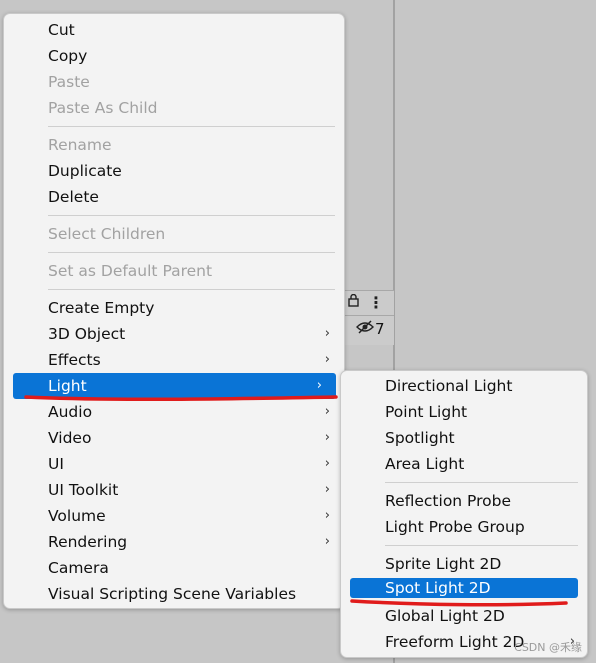 This screenshot has height=663, width=596. Describe the element at coordinates (464, 438) in the screenshot. I see `submenu-item-spotlight: Spotlight` at that location.